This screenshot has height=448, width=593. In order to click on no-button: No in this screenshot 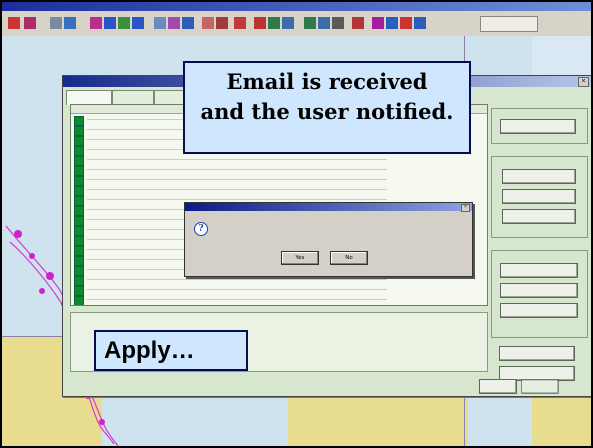, I will do `click(349, 258)`.